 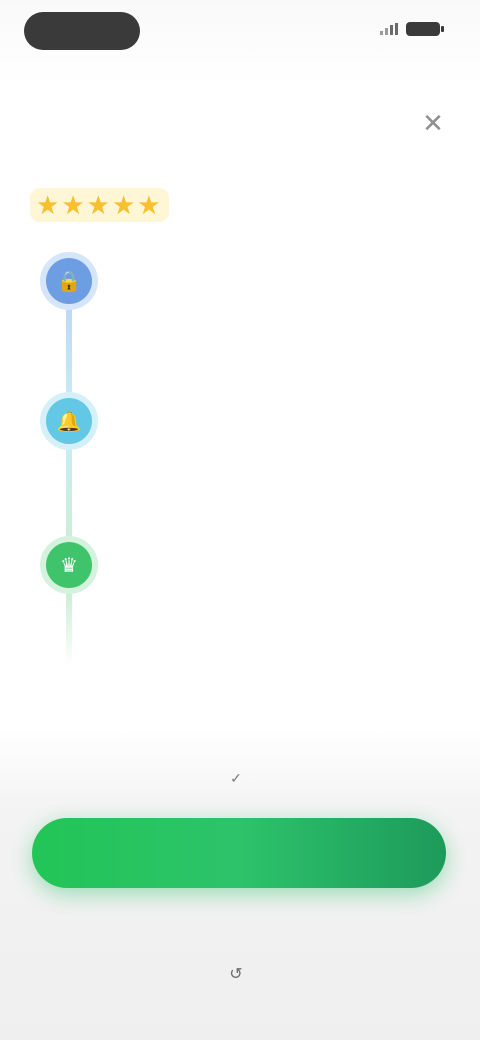 I want to click on check-icon: ✓, so click(x=236, y=778).